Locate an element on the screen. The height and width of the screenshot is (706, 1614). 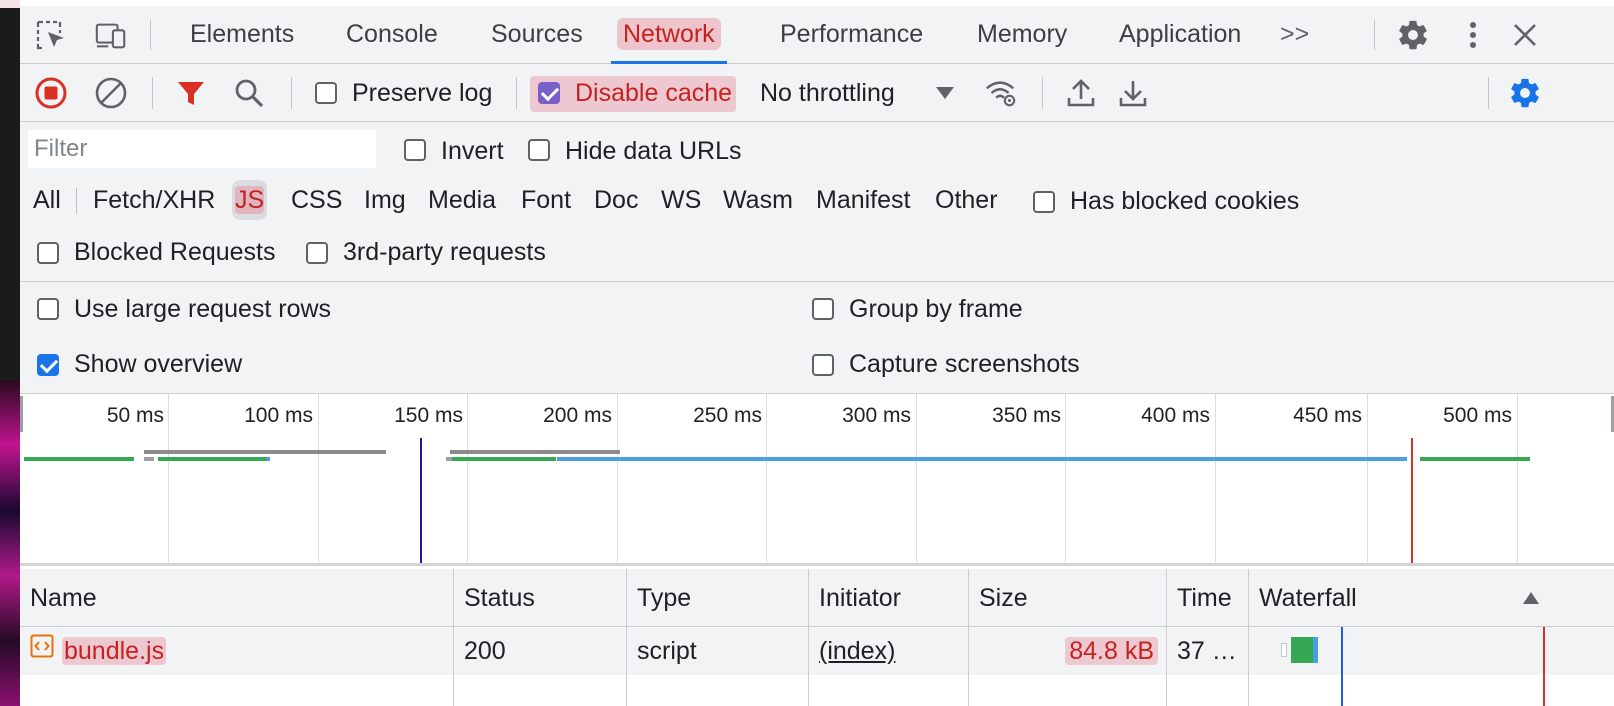
table-row-empty is located at coordinates (817, 690).